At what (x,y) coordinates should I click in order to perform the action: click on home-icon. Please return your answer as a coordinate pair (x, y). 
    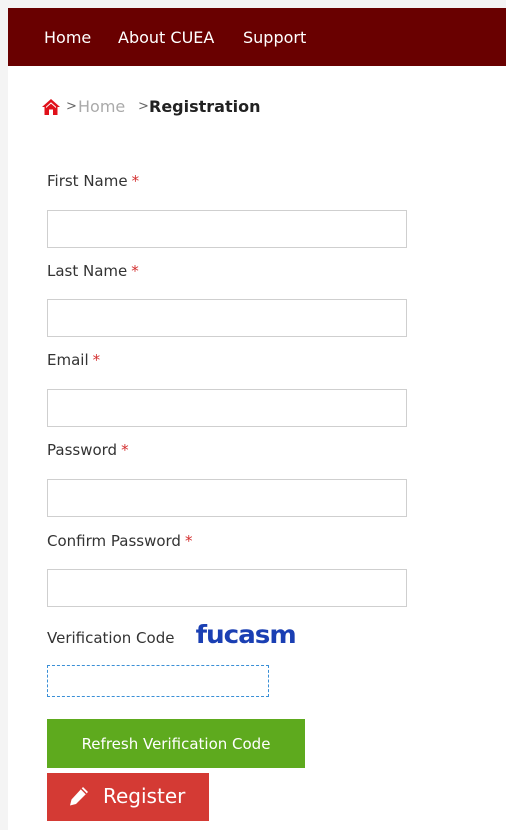
    Looking at the image, I should click on (51, 107).